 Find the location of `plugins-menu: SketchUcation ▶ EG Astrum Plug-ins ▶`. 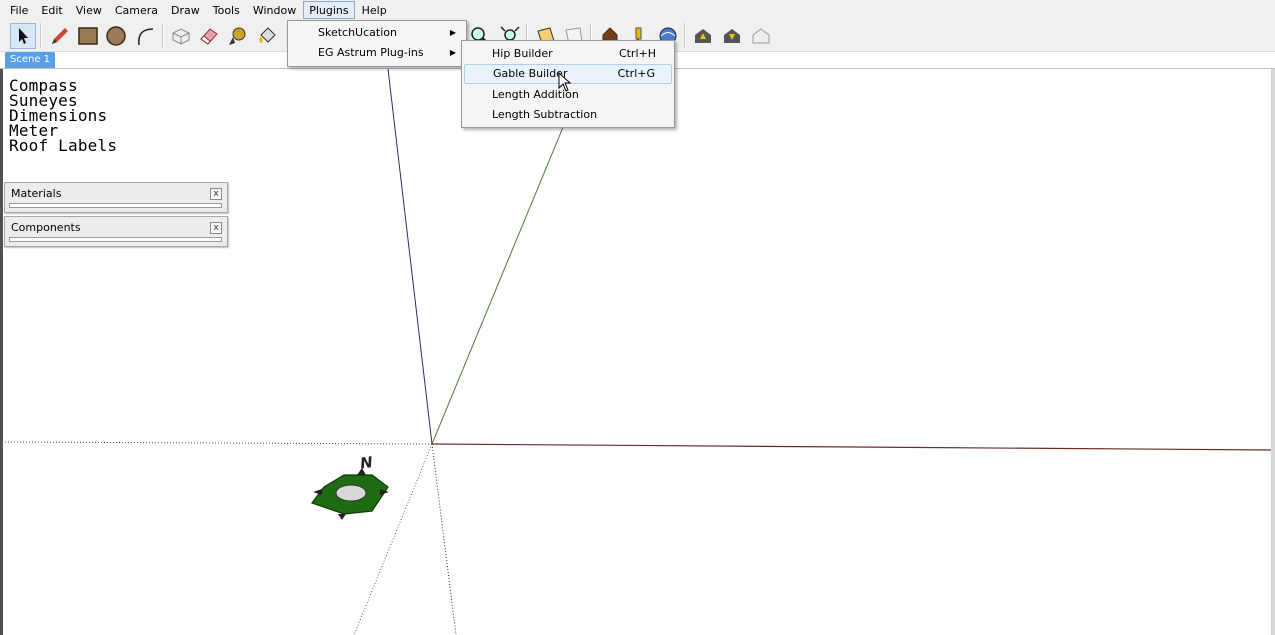

plugins-menu: SketchUcation ▶ EG Astrum Plug-ins ▶ is located at coordinates (377, 43).